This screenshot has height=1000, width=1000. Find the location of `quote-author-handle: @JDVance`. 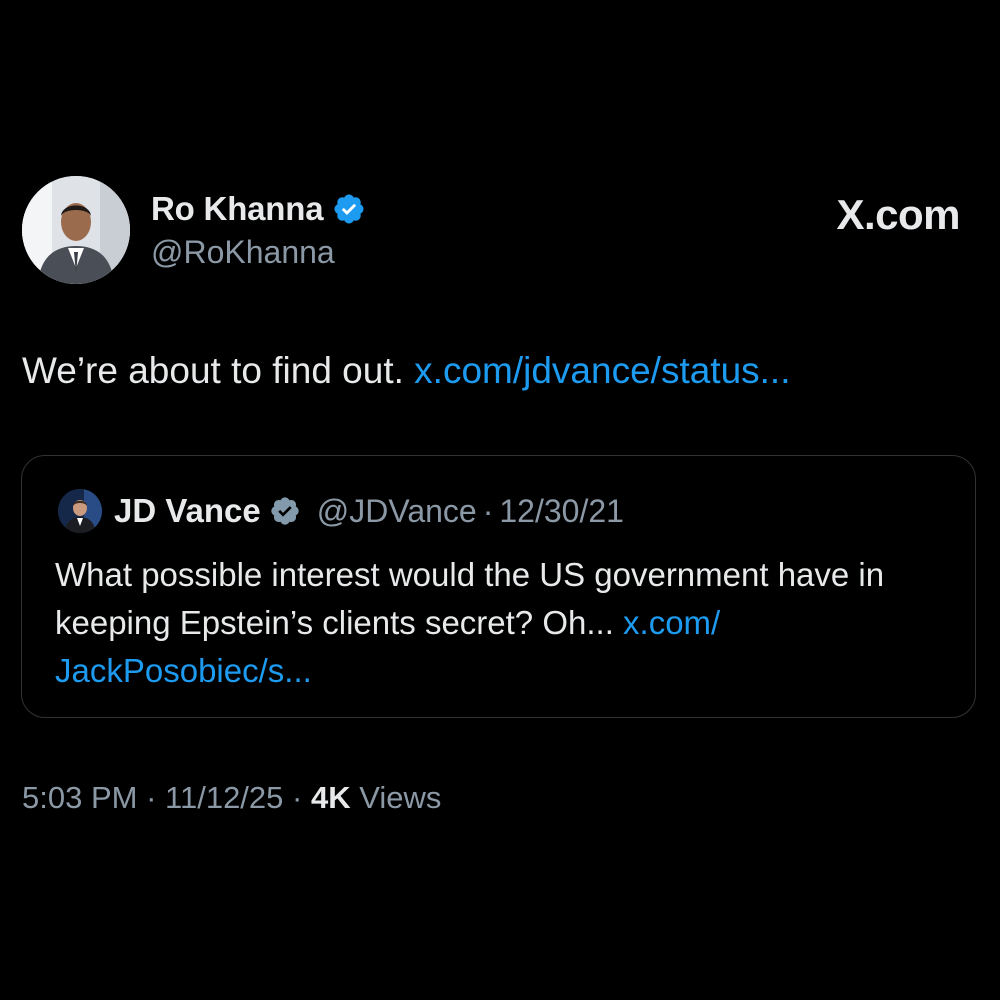

quote-author-handle: @JDVance is located at coordinates (397, 511).